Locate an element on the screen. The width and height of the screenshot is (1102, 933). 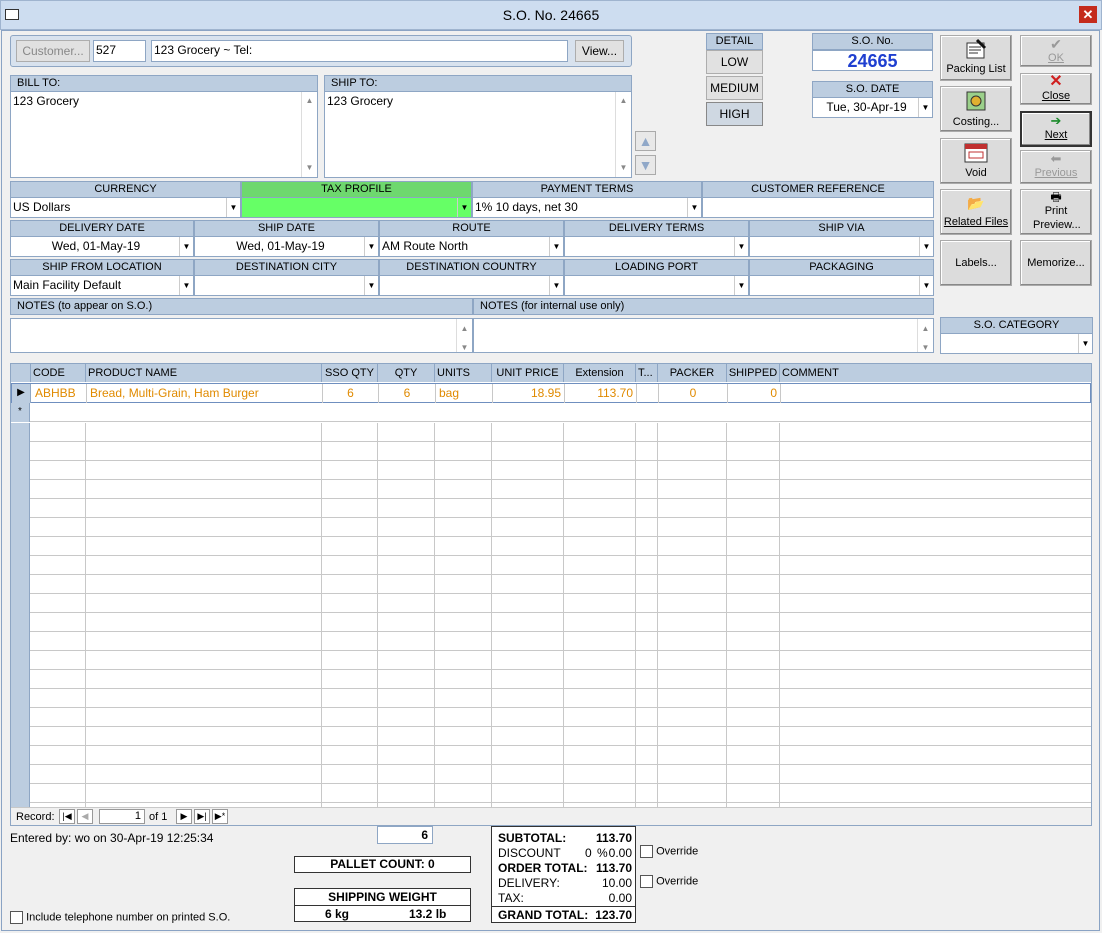
scroll-down-icon: ▼ is located at coordinates (309, 168).